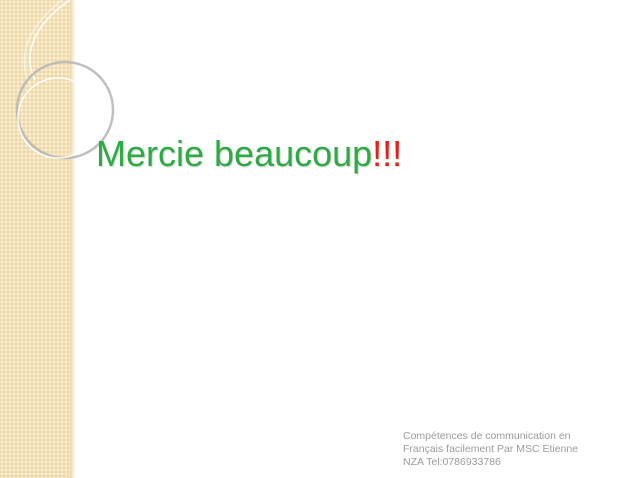 Image resolution: width=638 pixels, height=478 pixels. Describe the element at coordinates (50, 40) in the screenshot. I see `decorative-ring-upper` at that location.